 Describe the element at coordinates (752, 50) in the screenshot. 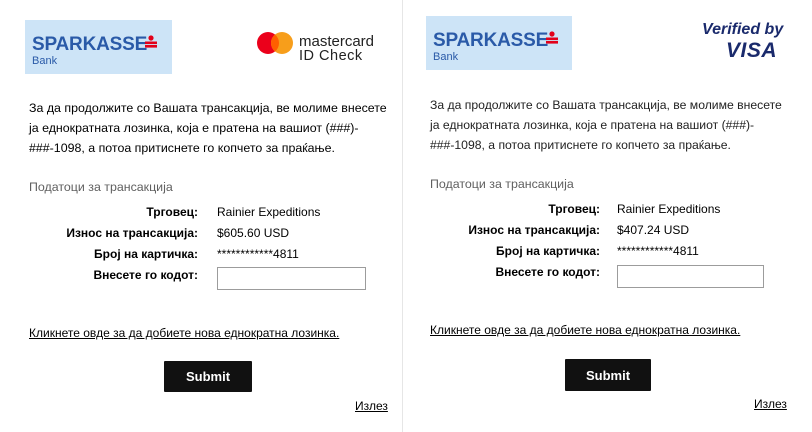

I see `visa-wordmark: VISA` at that location.